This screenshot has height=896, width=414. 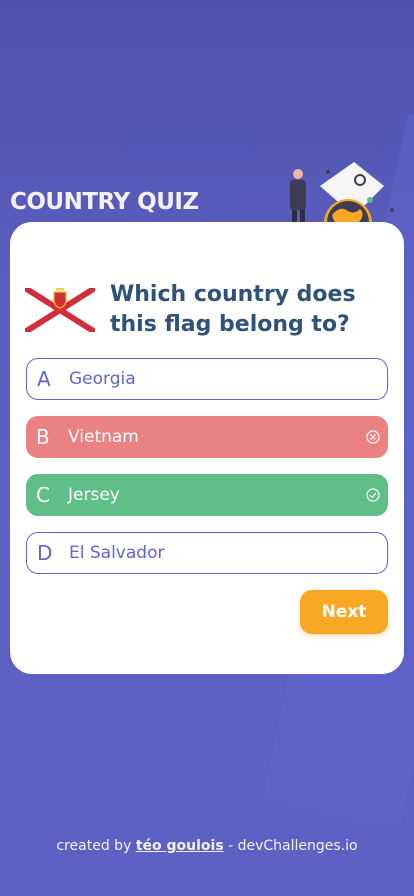 I want to click on option-c: C Jersey, so click(x=207, y=495).